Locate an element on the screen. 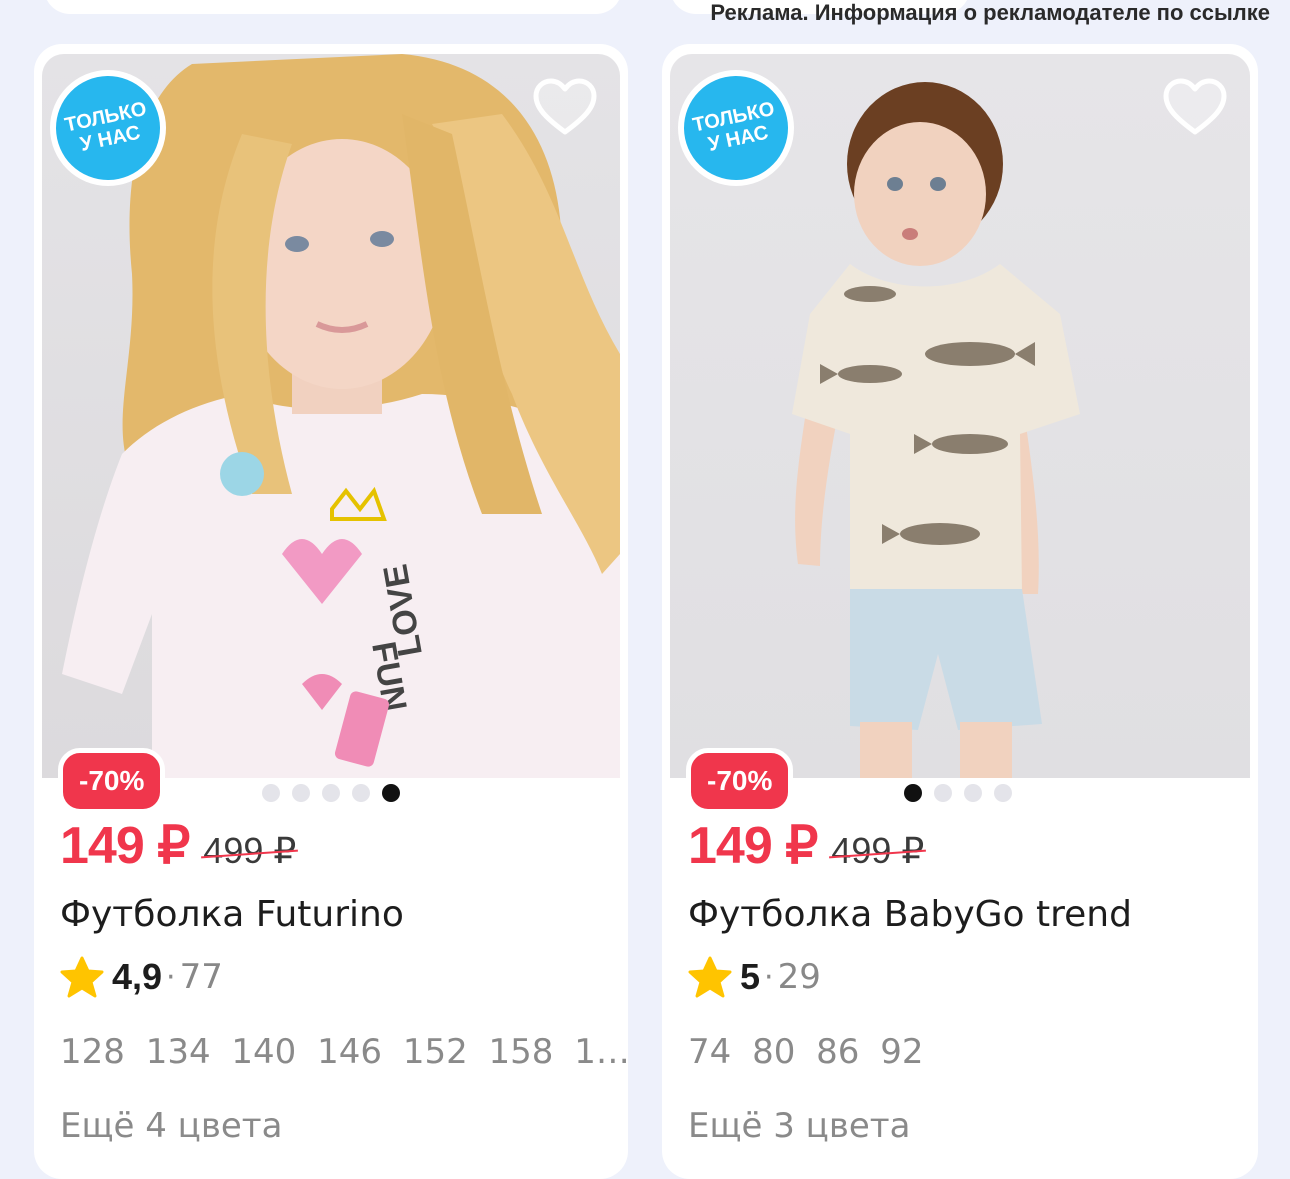  rating: 4,9 · 77 is located at coordinates (141, 977).